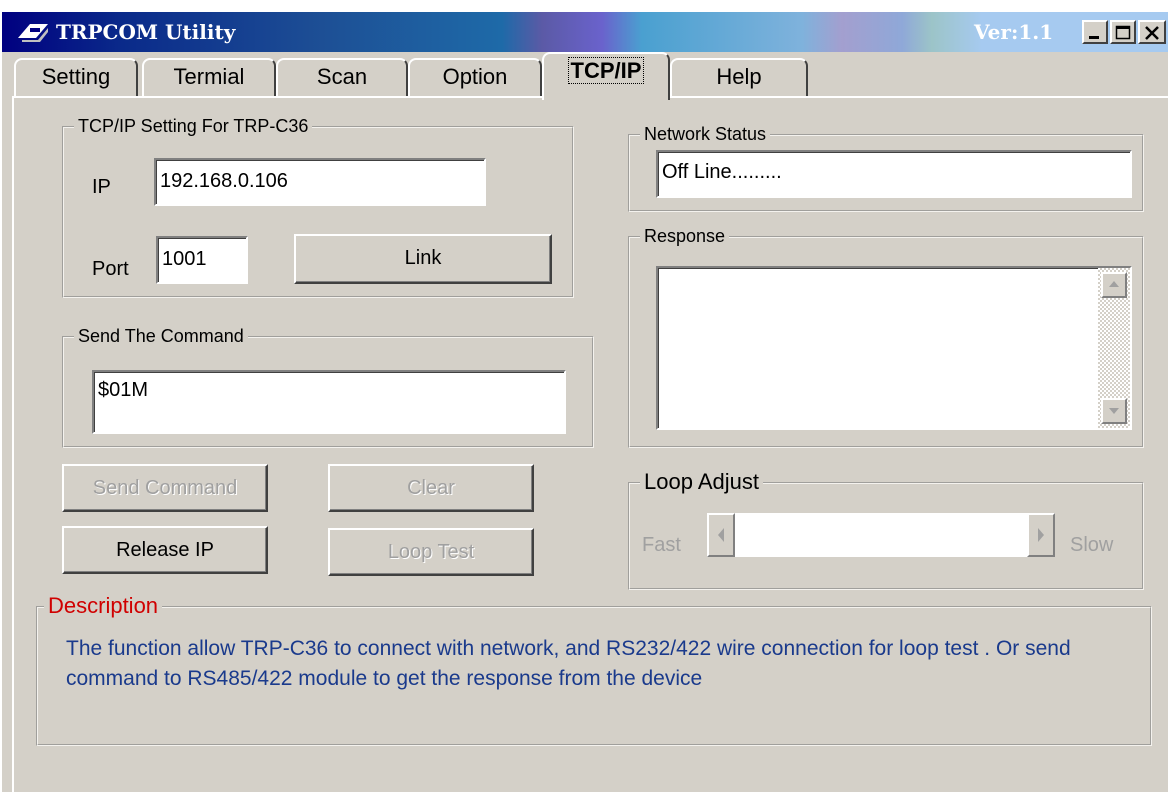 Image resolution: width=1168 pixels, height=796 pixels. I want to click on command-input: $01M, so click(329, 402).